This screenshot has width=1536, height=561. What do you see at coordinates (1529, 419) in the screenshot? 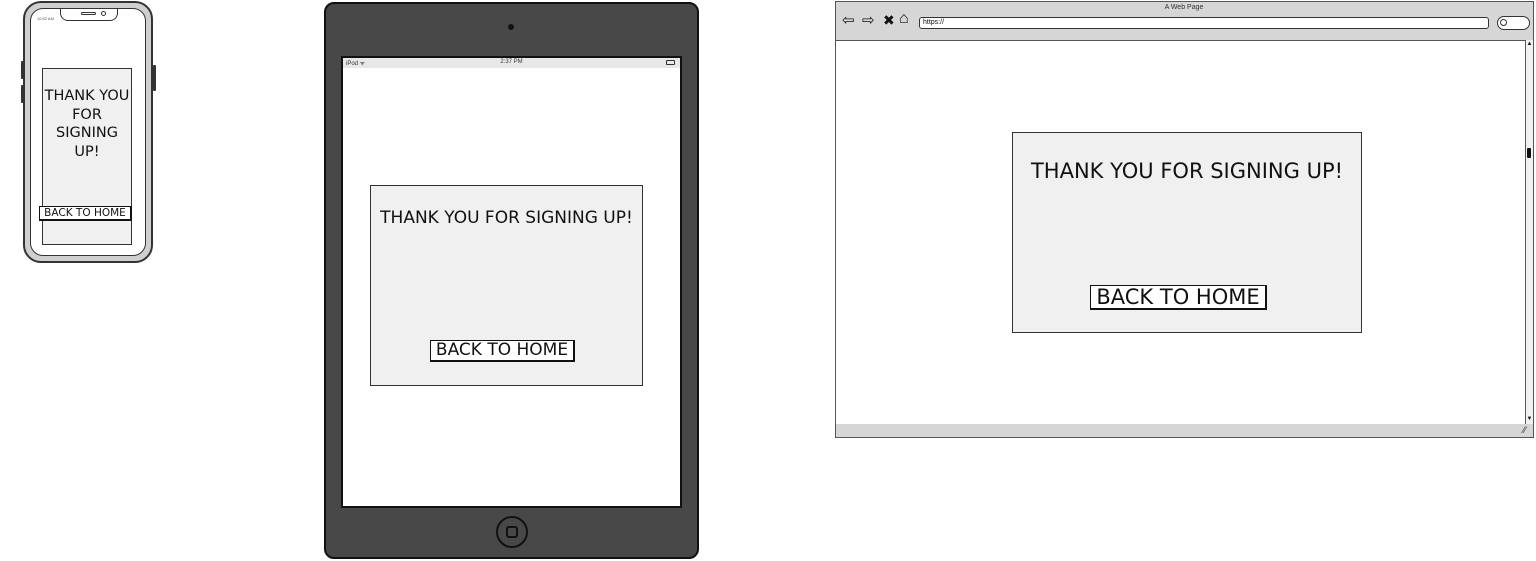
I see `scroll-down-arrow-icon: ▼` at bounding box center [1529, 419].